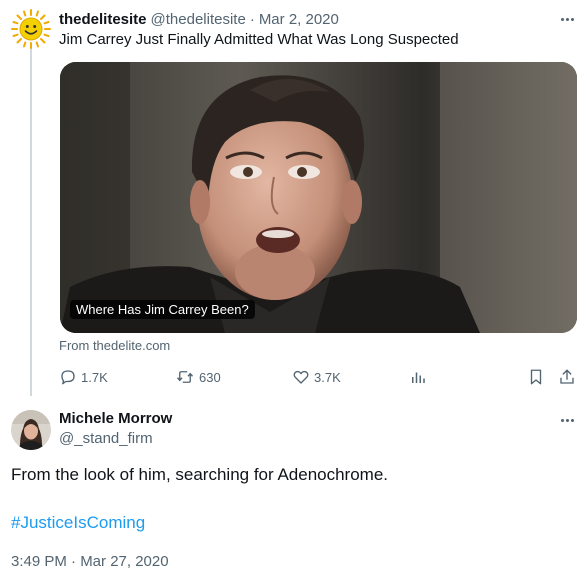 This screenshot has width=587, height=582. I want to click on card-caption: Where Has Jim Carrey Been?, so click(162, 309).